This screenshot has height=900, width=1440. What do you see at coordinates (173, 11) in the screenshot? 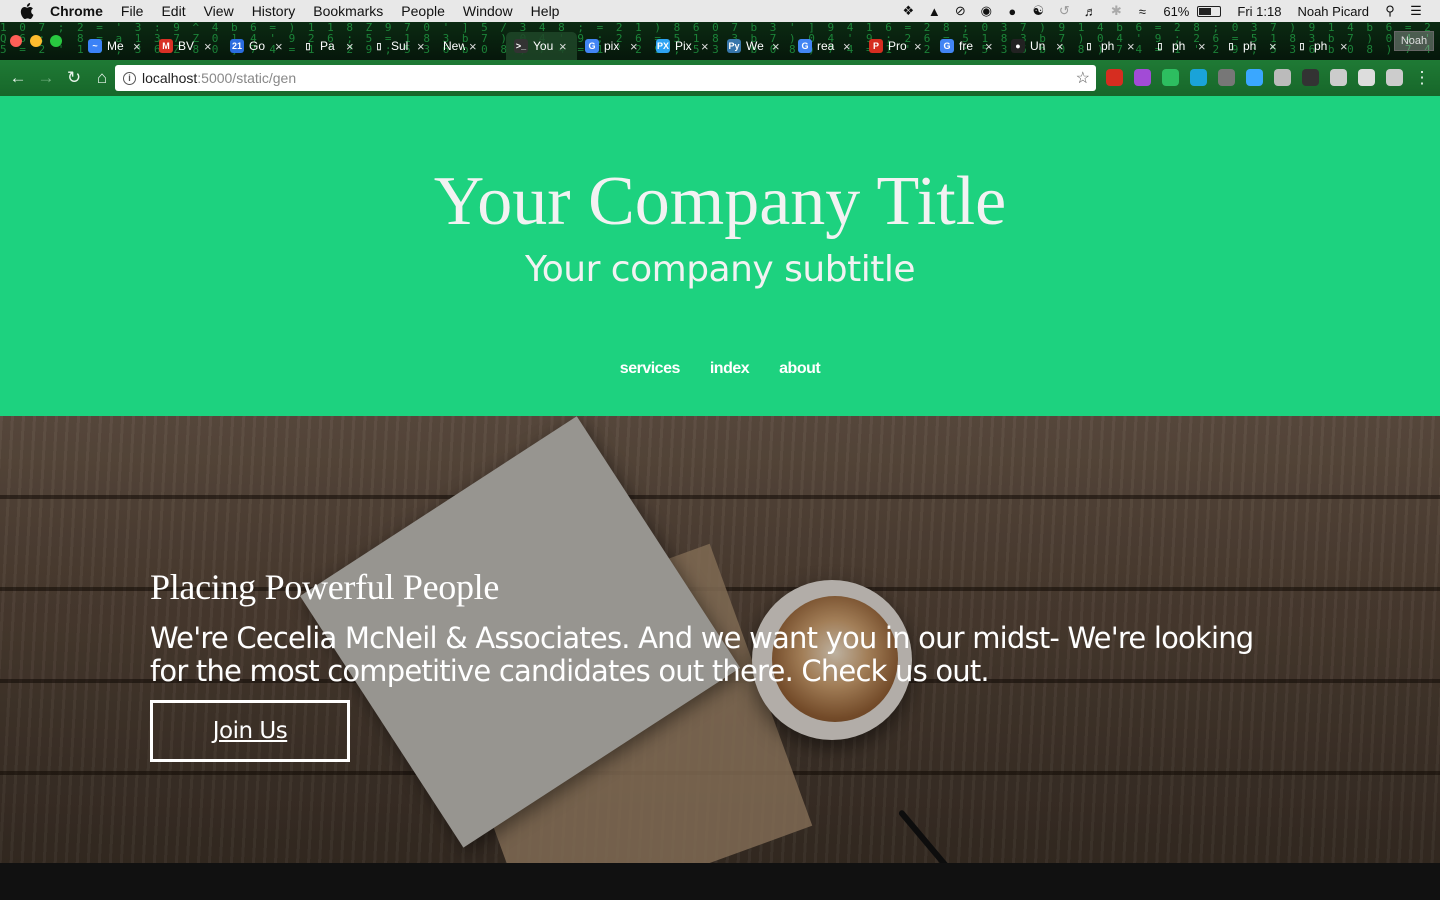
I see `menu-edit: Edit` at bounding box center [173, 11].